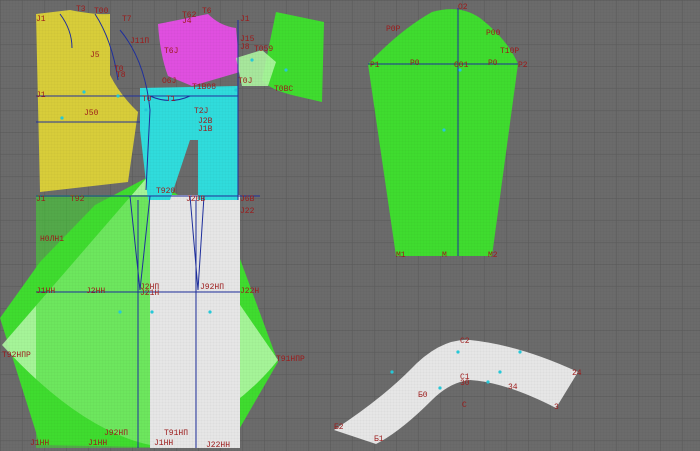  I want to click on point-label: Р0Р, so click(393, 29).